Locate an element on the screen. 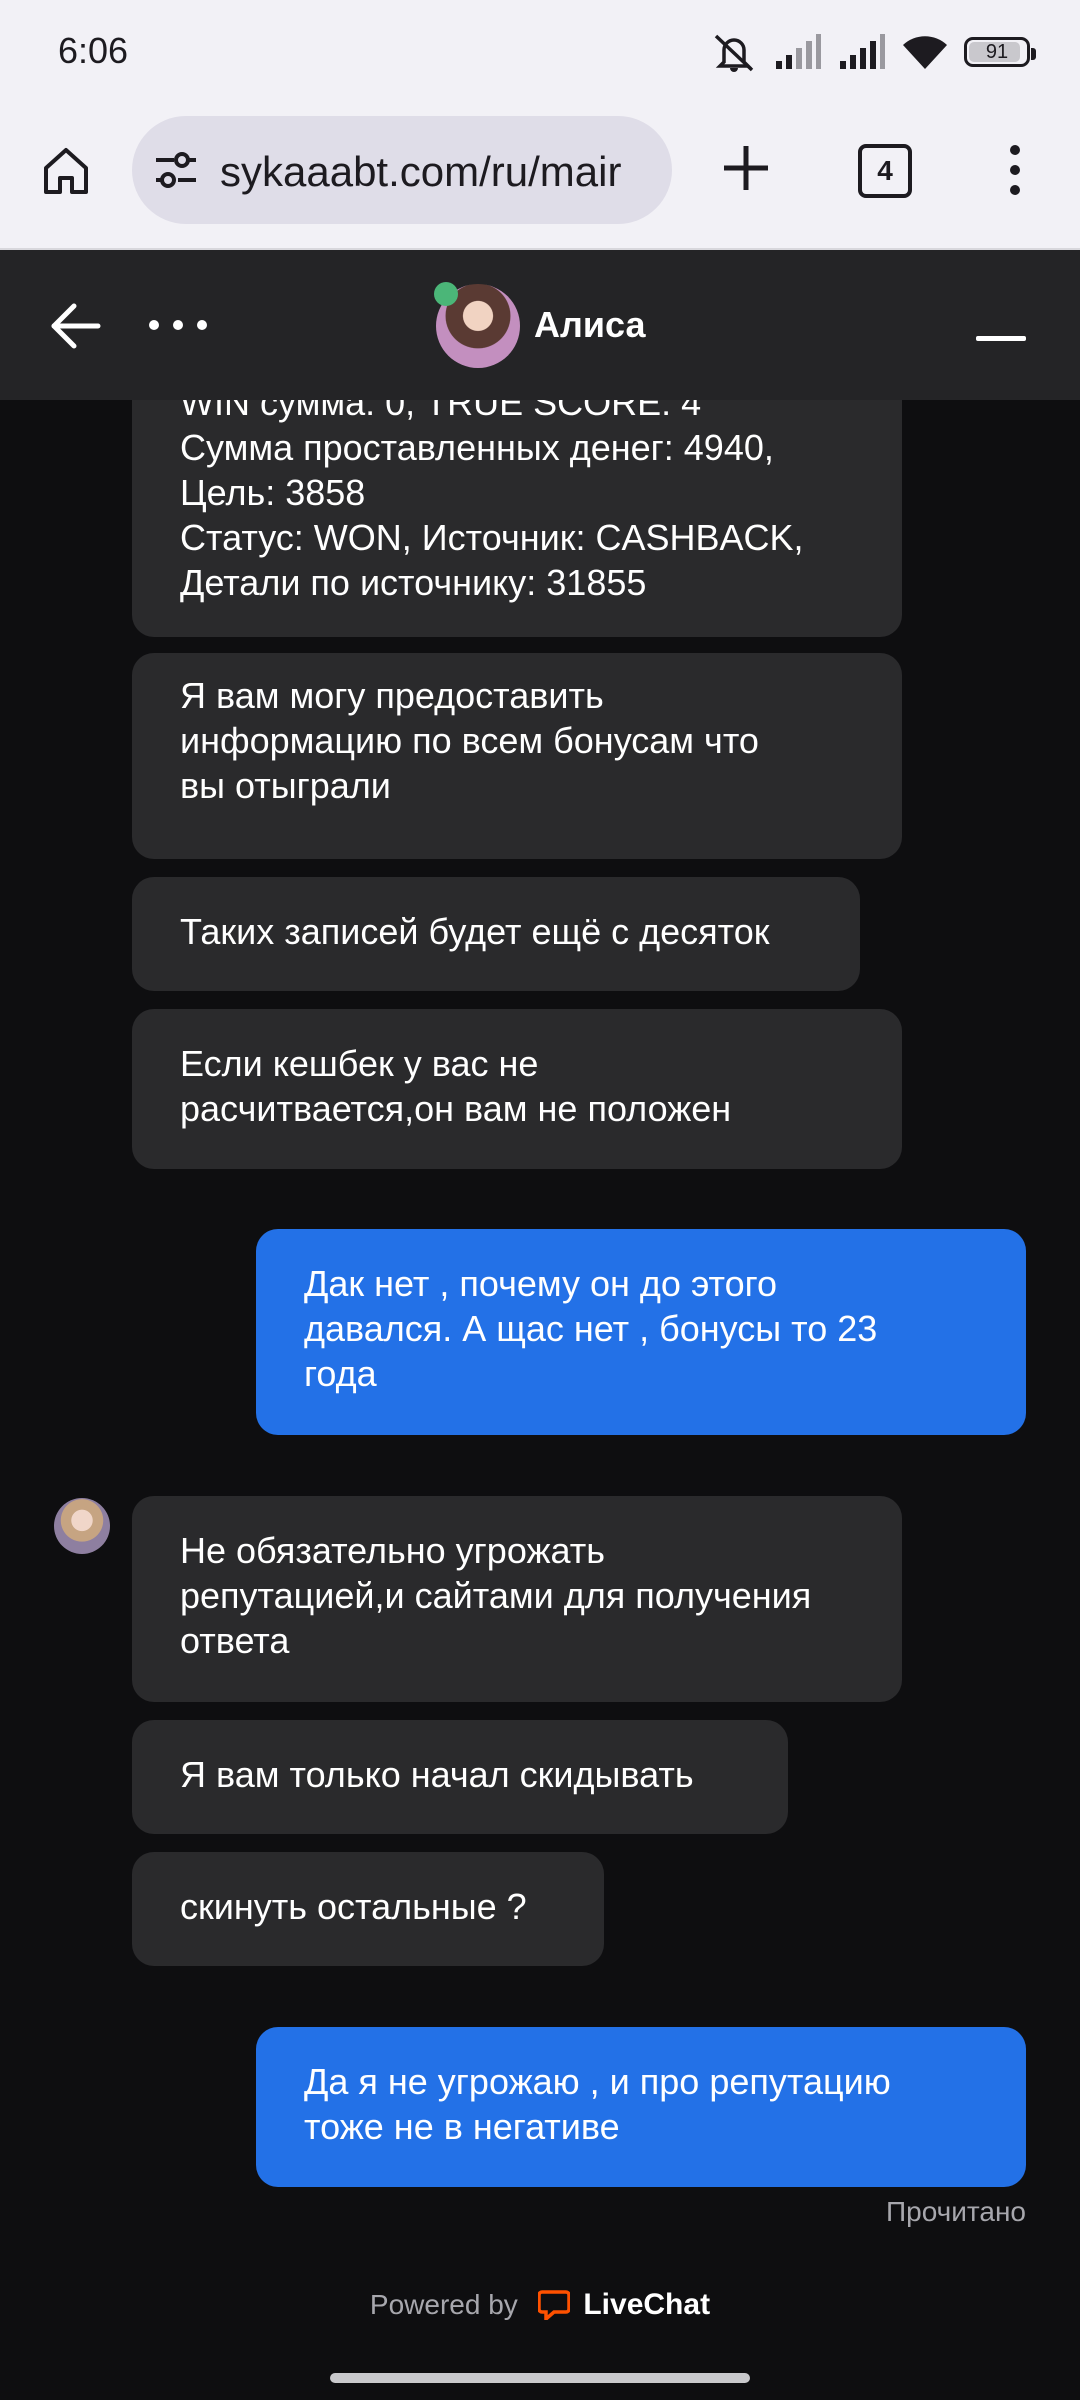 The height and width of the screenshot is (2400, 1080). browser-menu-icon is located at coordinates (1015, 170).